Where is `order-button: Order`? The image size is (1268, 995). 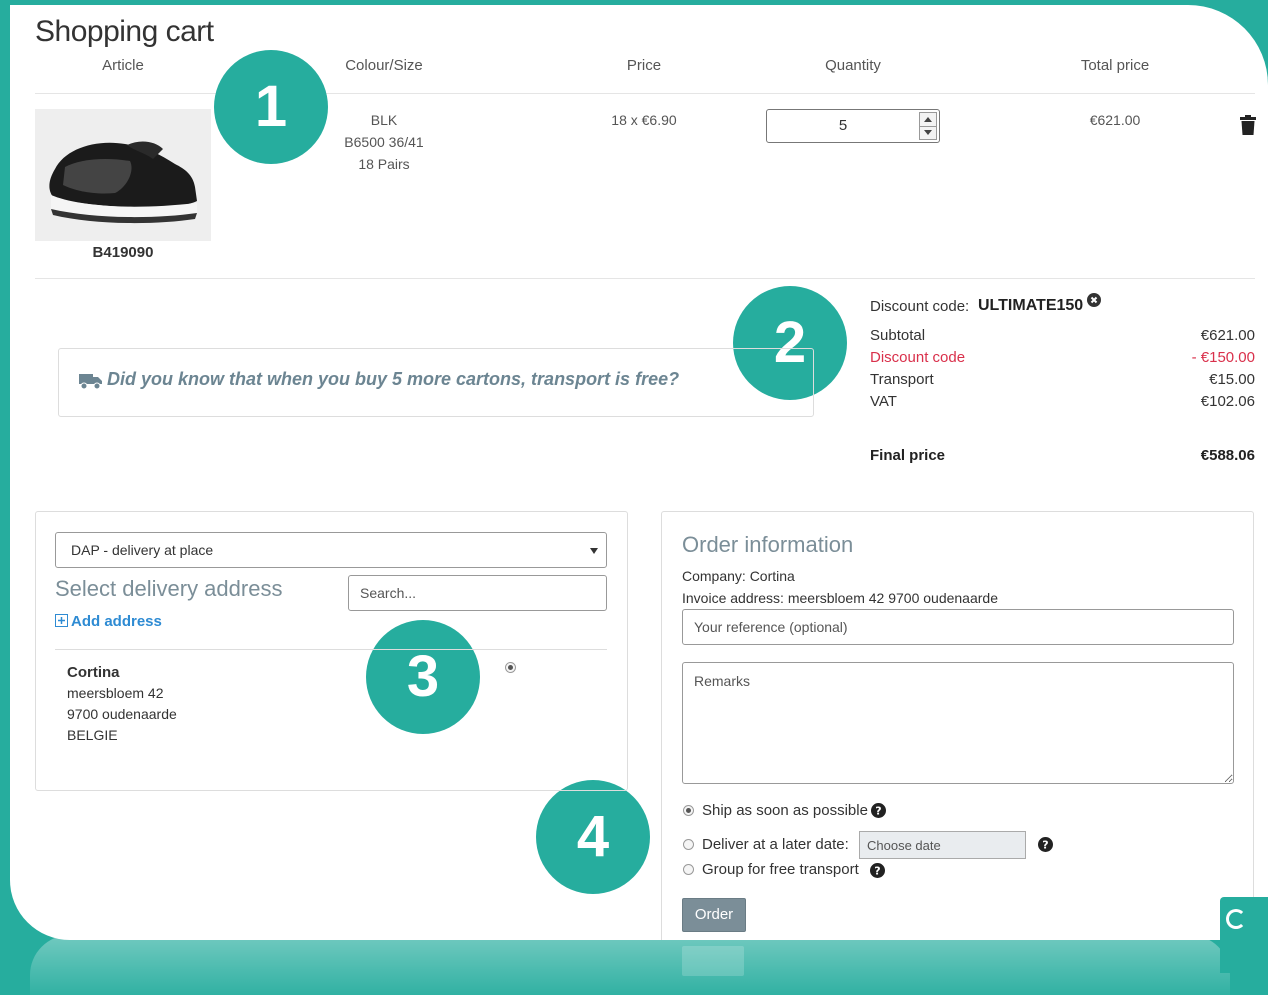 order-button: Order is located at coordinates (714, 915).